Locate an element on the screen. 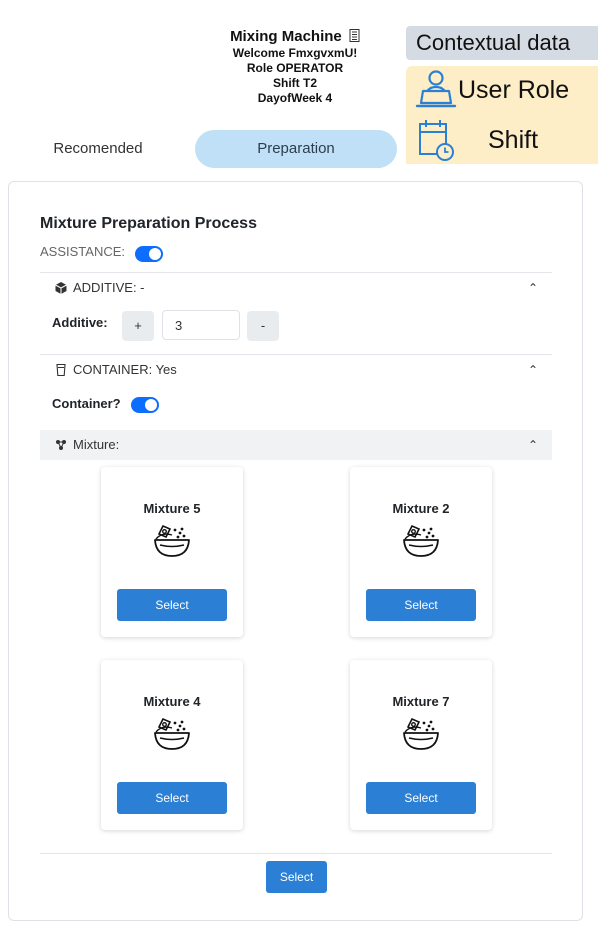  assistance-toggle is located at coordinates (149, 254).